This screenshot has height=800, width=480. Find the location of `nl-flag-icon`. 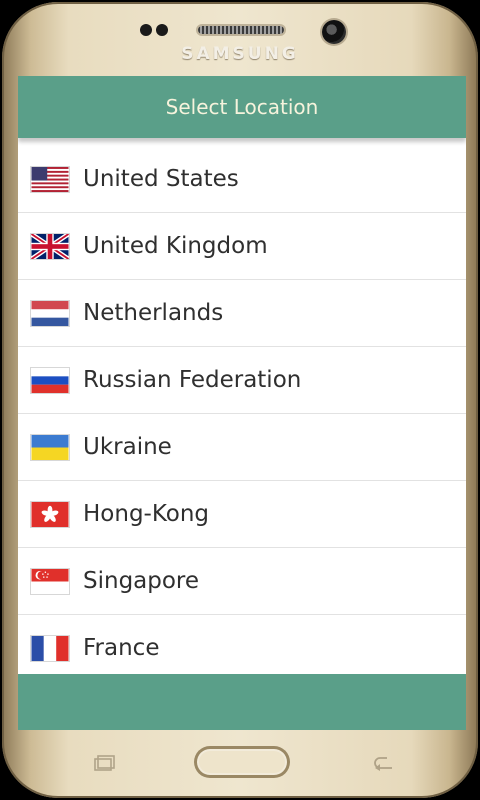

nl-flag-icon is located at coordinates (50, 313).